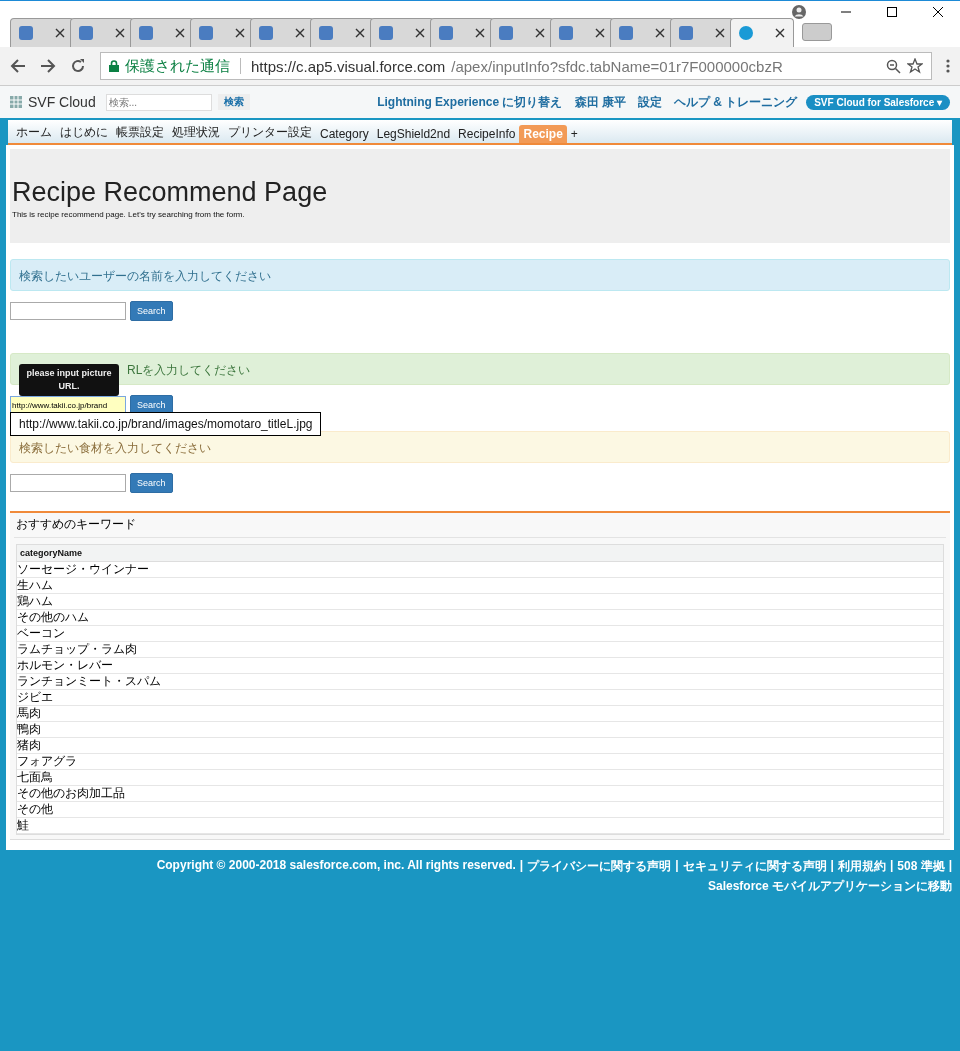  What do you see at coordinates (600, 102) in the screenshot?
I see `header-link: 森田 康平` at bounding box center [600, 102].